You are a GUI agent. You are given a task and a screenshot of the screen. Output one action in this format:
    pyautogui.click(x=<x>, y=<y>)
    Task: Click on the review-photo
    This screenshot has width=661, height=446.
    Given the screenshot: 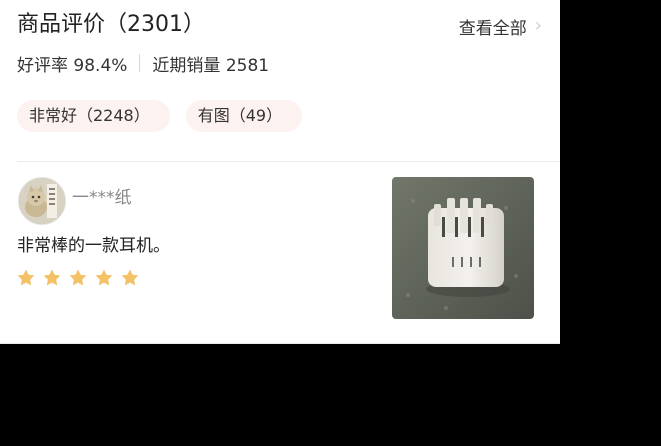 What is the action you would take?
    pyautogui.click(x=463, y=248)
    